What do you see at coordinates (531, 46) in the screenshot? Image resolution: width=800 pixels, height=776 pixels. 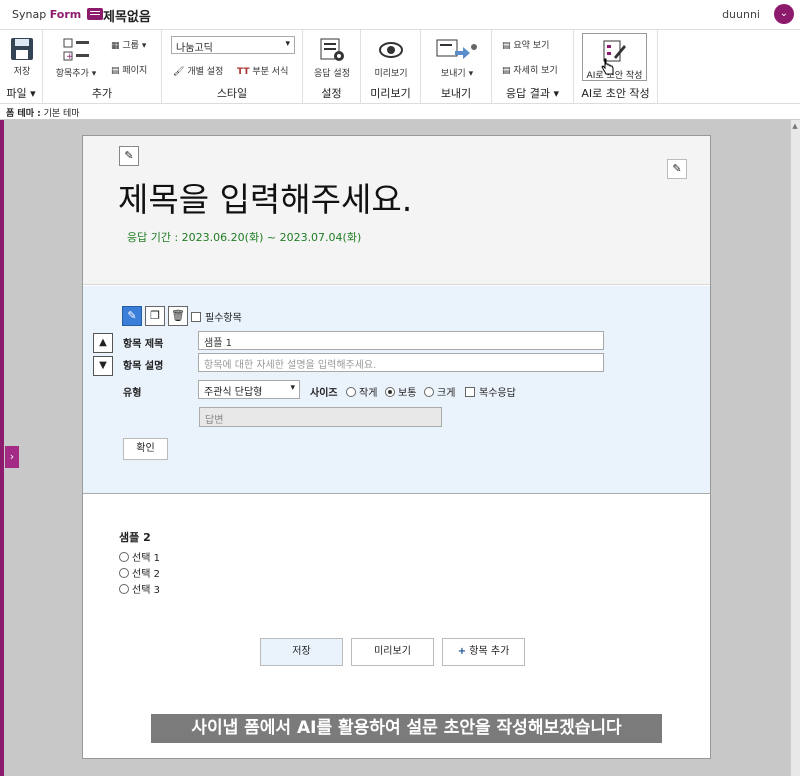 I see `summary-view-label: 요약 보기` at bounding box center [531, 46].